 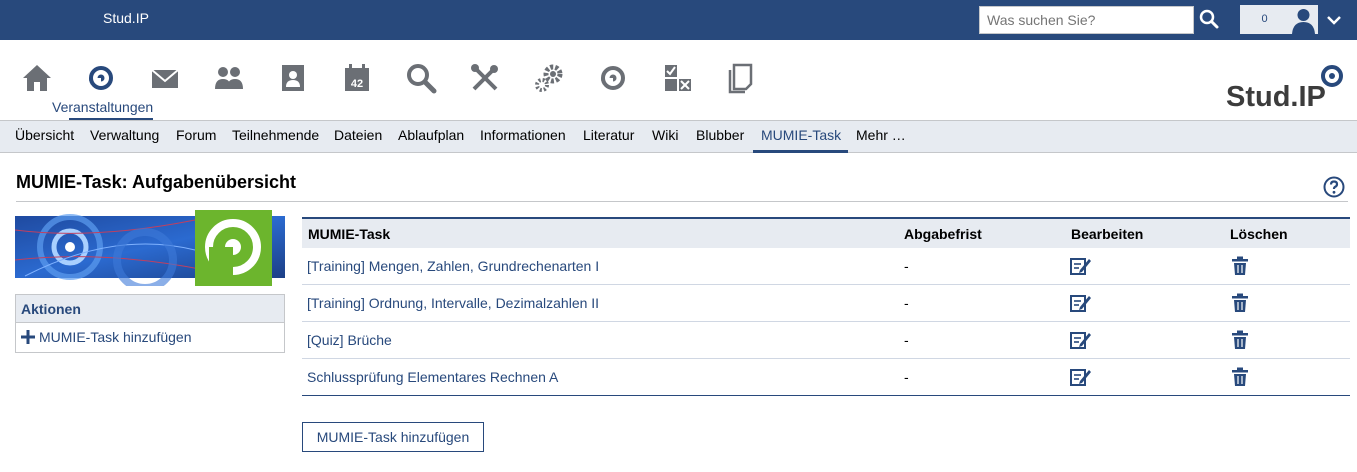 I want to click on studip-logo: Stud.IP, so click(x=1287, y=86).